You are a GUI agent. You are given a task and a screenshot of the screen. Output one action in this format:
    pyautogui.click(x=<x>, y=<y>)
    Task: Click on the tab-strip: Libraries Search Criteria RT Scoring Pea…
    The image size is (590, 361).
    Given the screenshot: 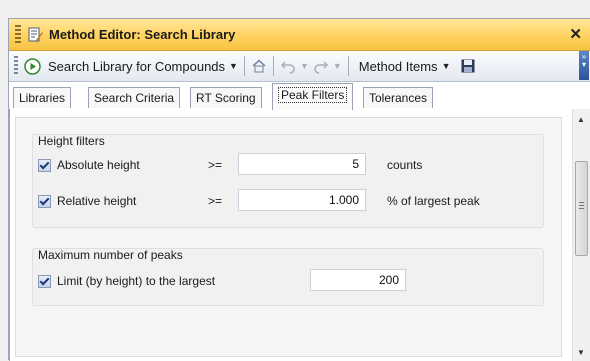 What is the action you would take?
    pyautogui.click(x=299, y=96)
    